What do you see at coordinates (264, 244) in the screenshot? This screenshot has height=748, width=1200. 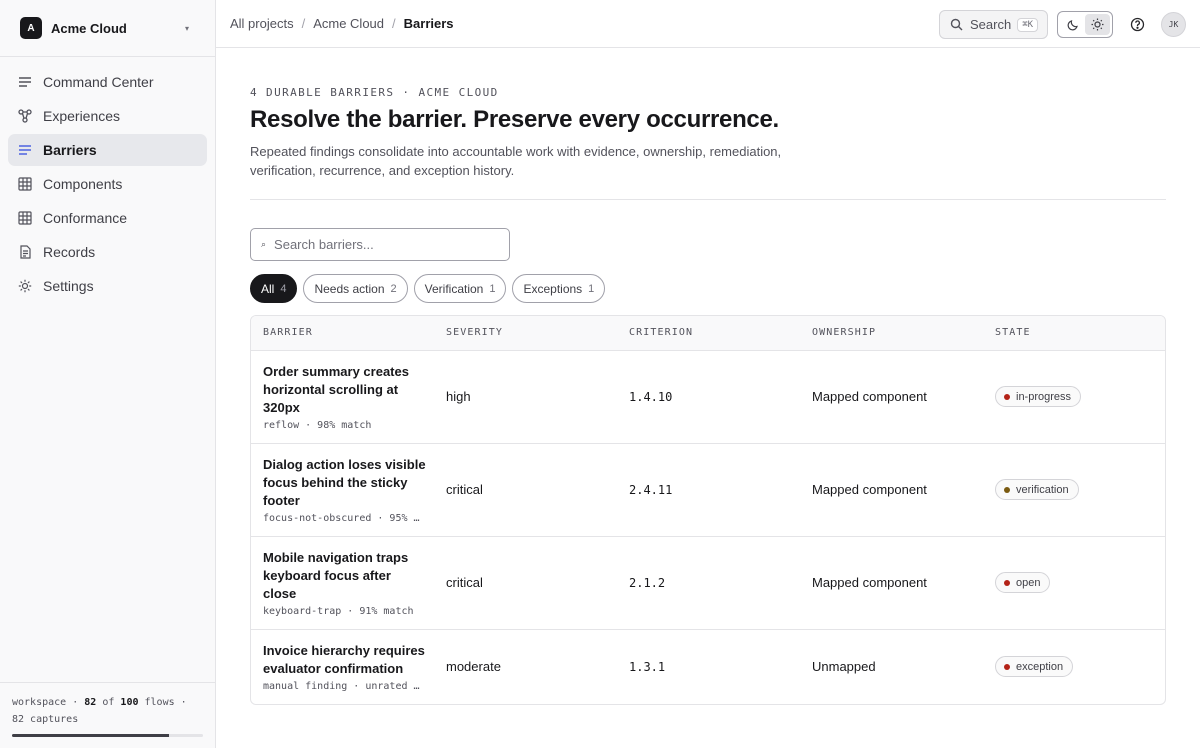 I see `search-icon: ⌕` at bounding box center [264, 244].